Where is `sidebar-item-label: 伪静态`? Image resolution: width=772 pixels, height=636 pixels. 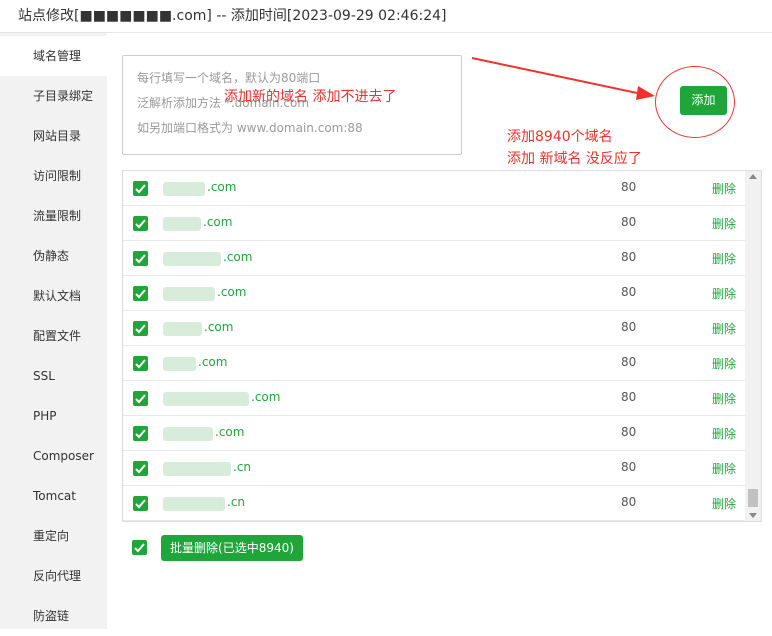 sidebar-item-label: 伪静态 is located at coordinates (51, 256).